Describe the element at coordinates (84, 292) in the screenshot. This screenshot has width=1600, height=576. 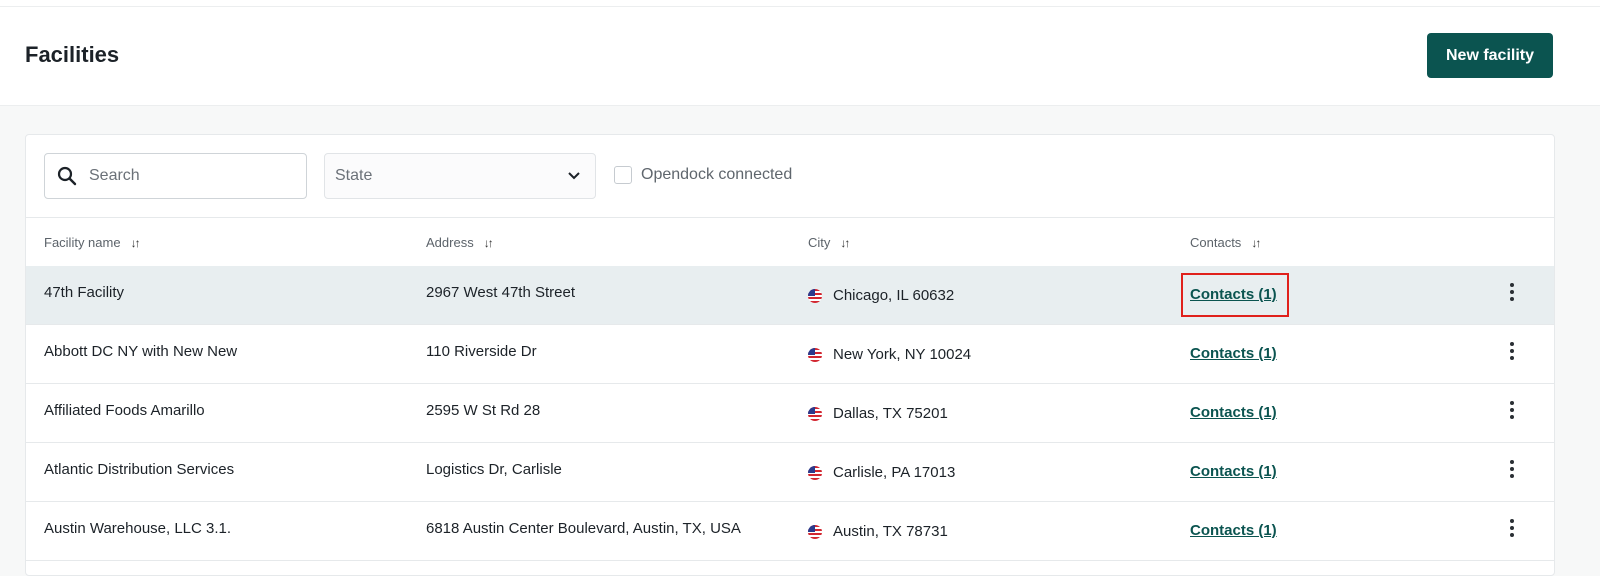
I see `facility-name: 47th Facility` at that location.